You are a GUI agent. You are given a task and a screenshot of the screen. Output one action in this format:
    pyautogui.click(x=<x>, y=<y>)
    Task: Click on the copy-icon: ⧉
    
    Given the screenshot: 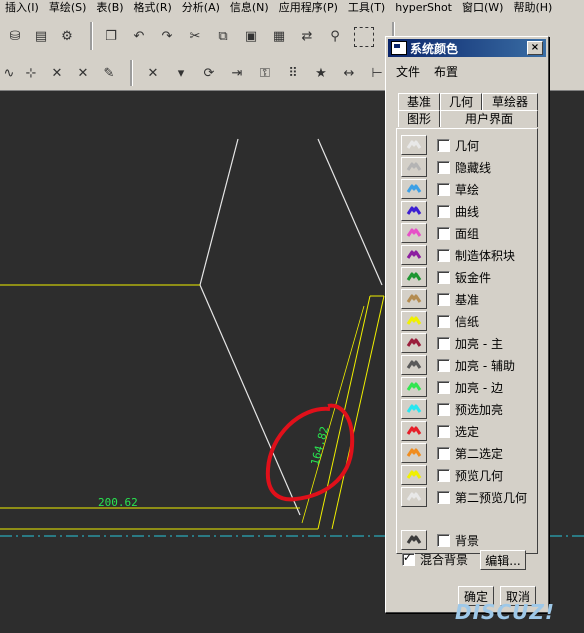 What is the action you would take?
    pyautogui.click(x=223, y=36)
    